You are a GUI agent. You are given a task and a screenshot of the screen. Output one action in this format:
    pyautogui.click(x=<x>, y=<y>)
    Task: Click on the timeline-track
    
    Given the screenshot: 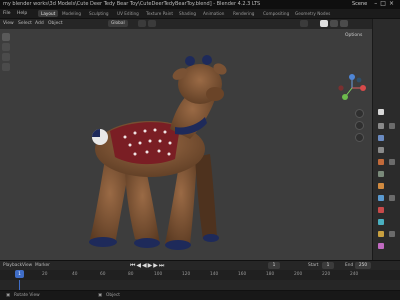 What is the action you would take?
    pyautogui.click(x=200, y=285)
    